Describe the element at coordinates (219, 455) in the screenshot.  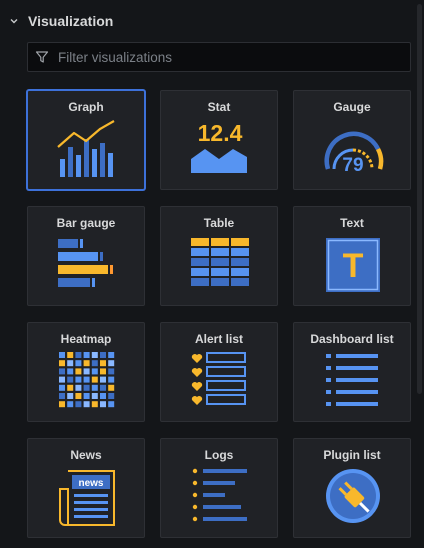
I see `viz-card-label: Logs` at that location.